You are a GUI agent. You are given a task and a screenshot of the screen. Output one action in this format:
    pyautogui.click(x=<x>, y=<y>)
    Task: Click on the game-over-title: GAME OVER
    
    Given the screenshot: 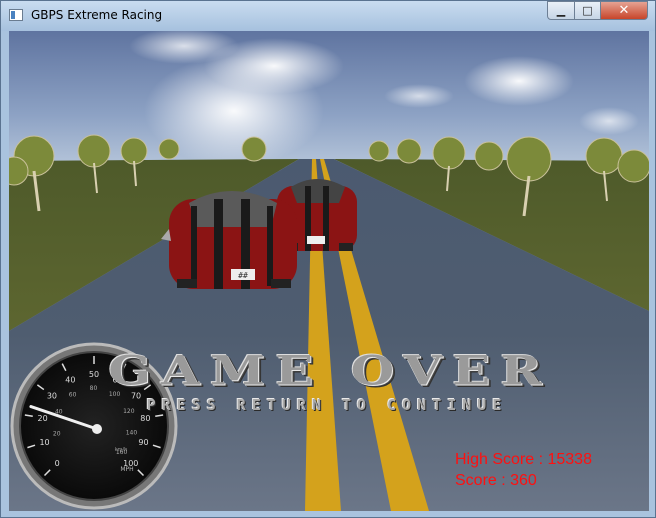 What is the action you would take?
    pyautogui.click(x=330, y=370)
    